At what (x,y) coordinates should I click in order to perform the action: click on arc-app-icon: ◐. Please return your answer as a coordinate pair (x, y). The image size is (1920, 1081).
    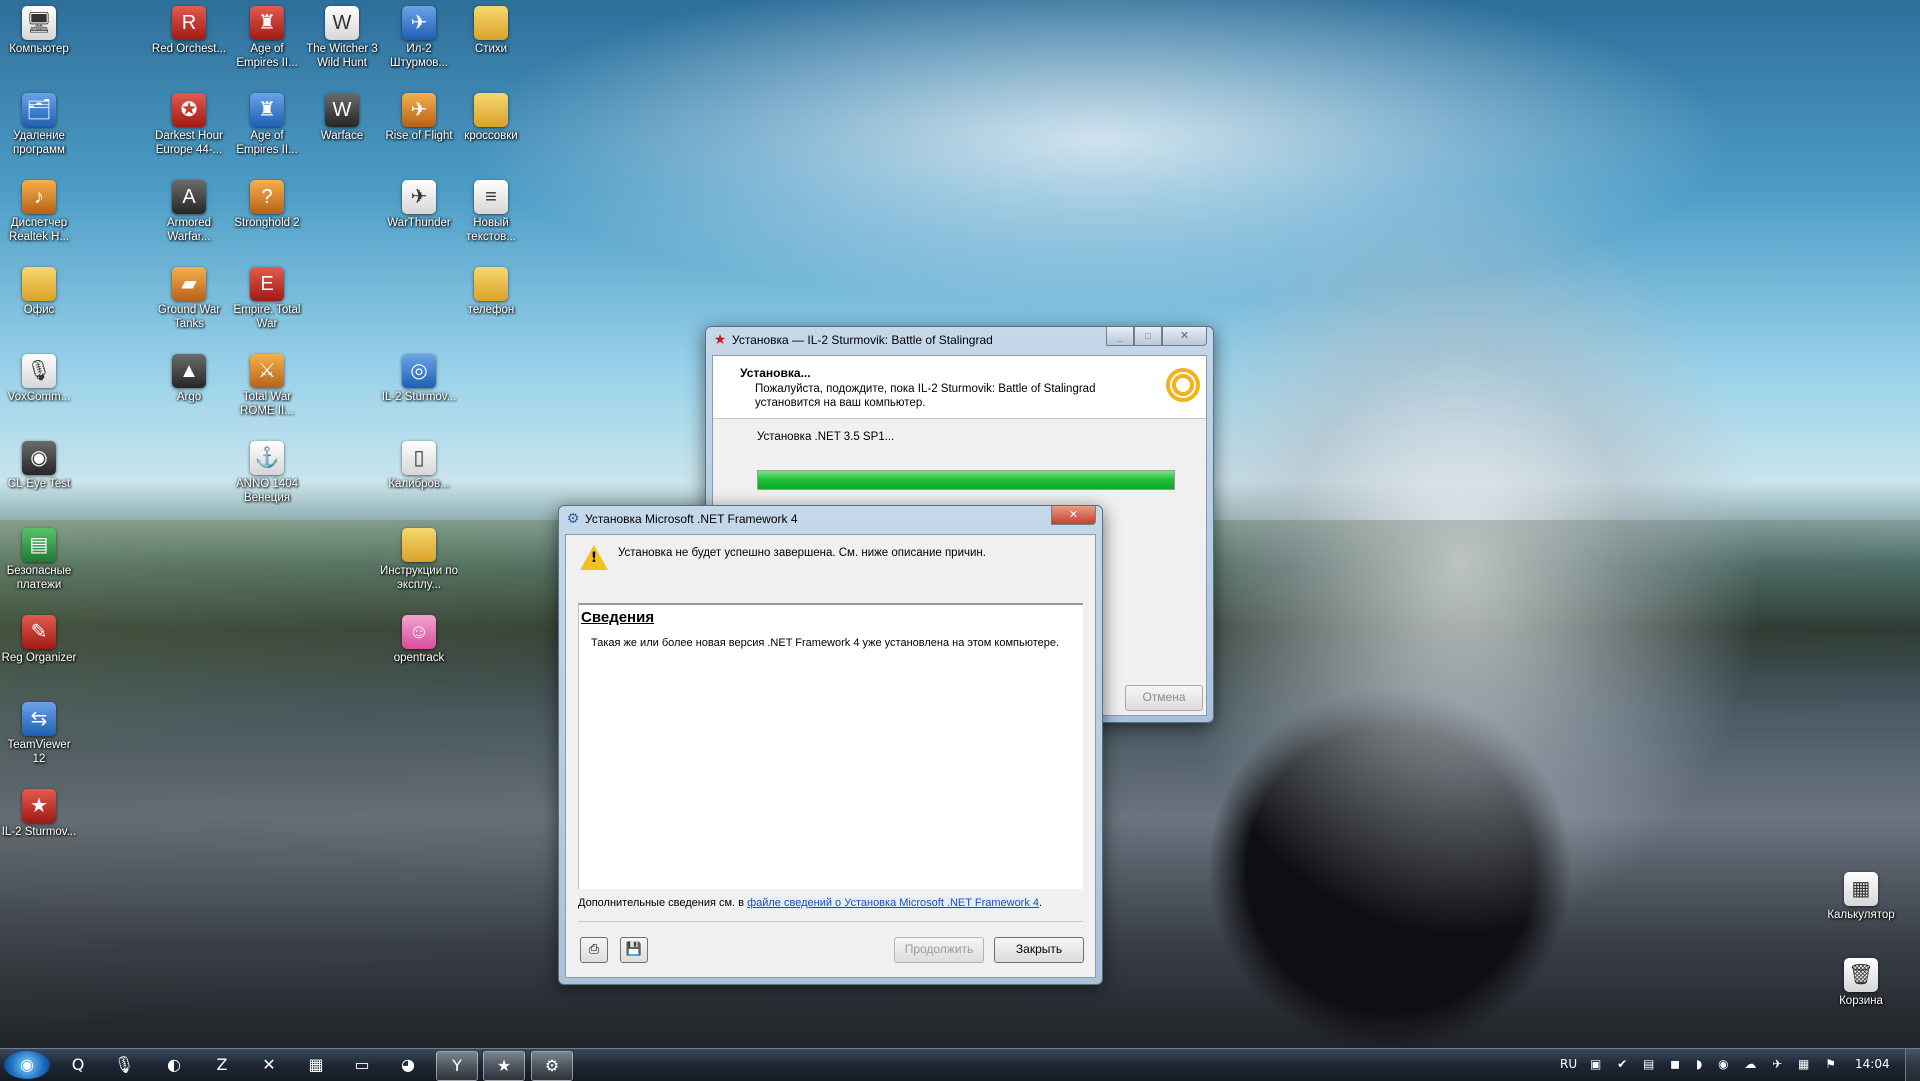
    Looking at the image, I should click on (174, 1065).